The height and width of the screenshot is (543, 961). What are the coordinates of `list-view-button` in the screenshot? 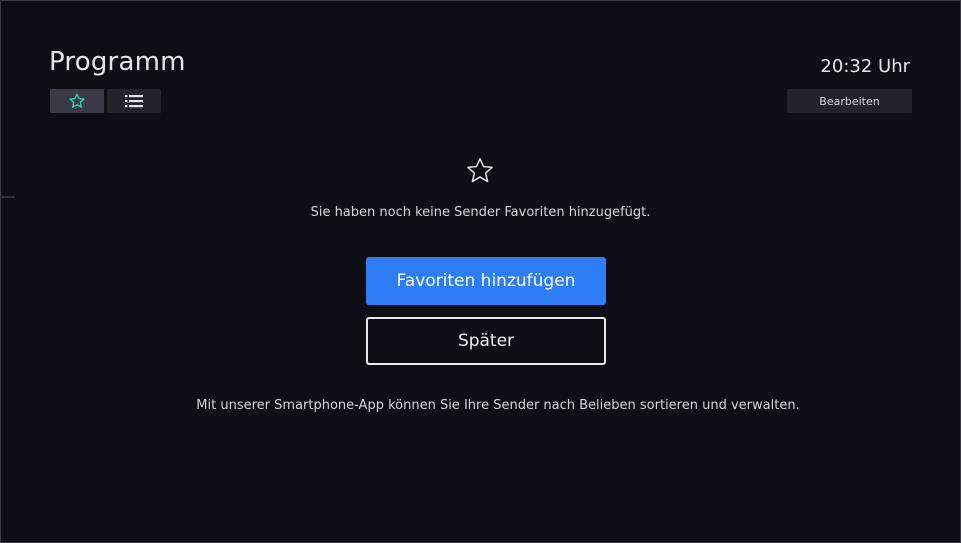 It's located at (134, 101).